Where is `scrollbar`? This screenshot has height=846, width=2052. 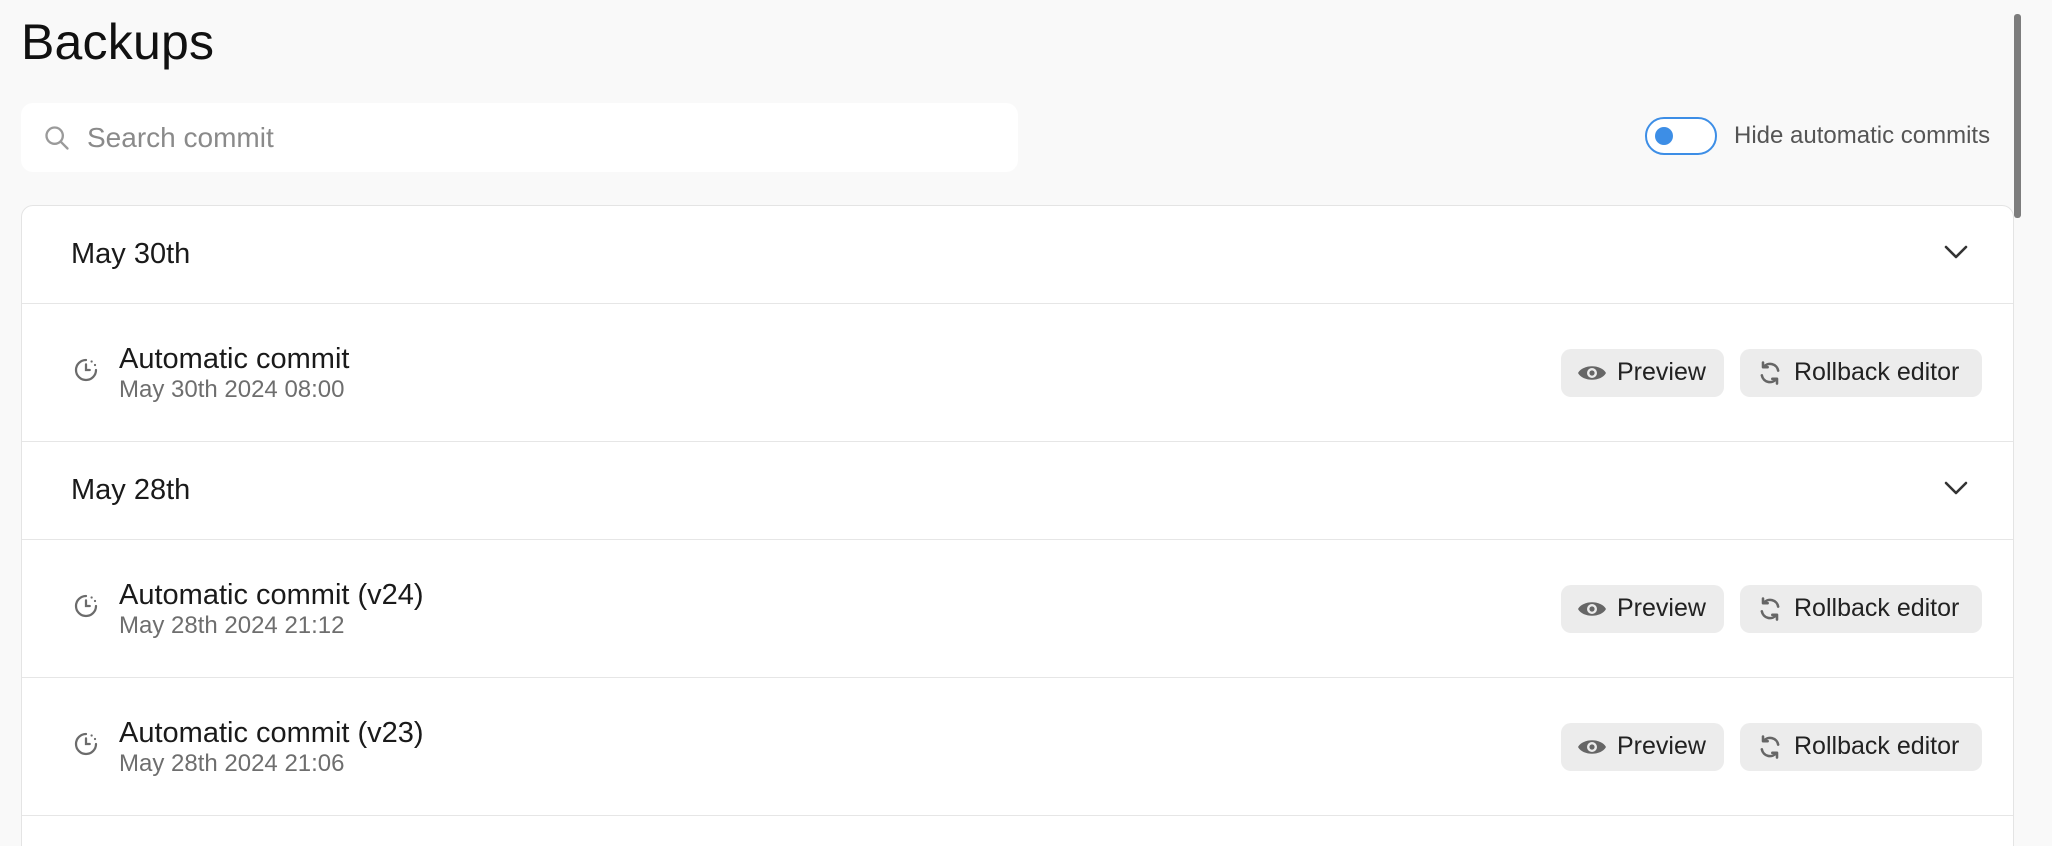
scrollbar is located at coordinates (2017, 116).